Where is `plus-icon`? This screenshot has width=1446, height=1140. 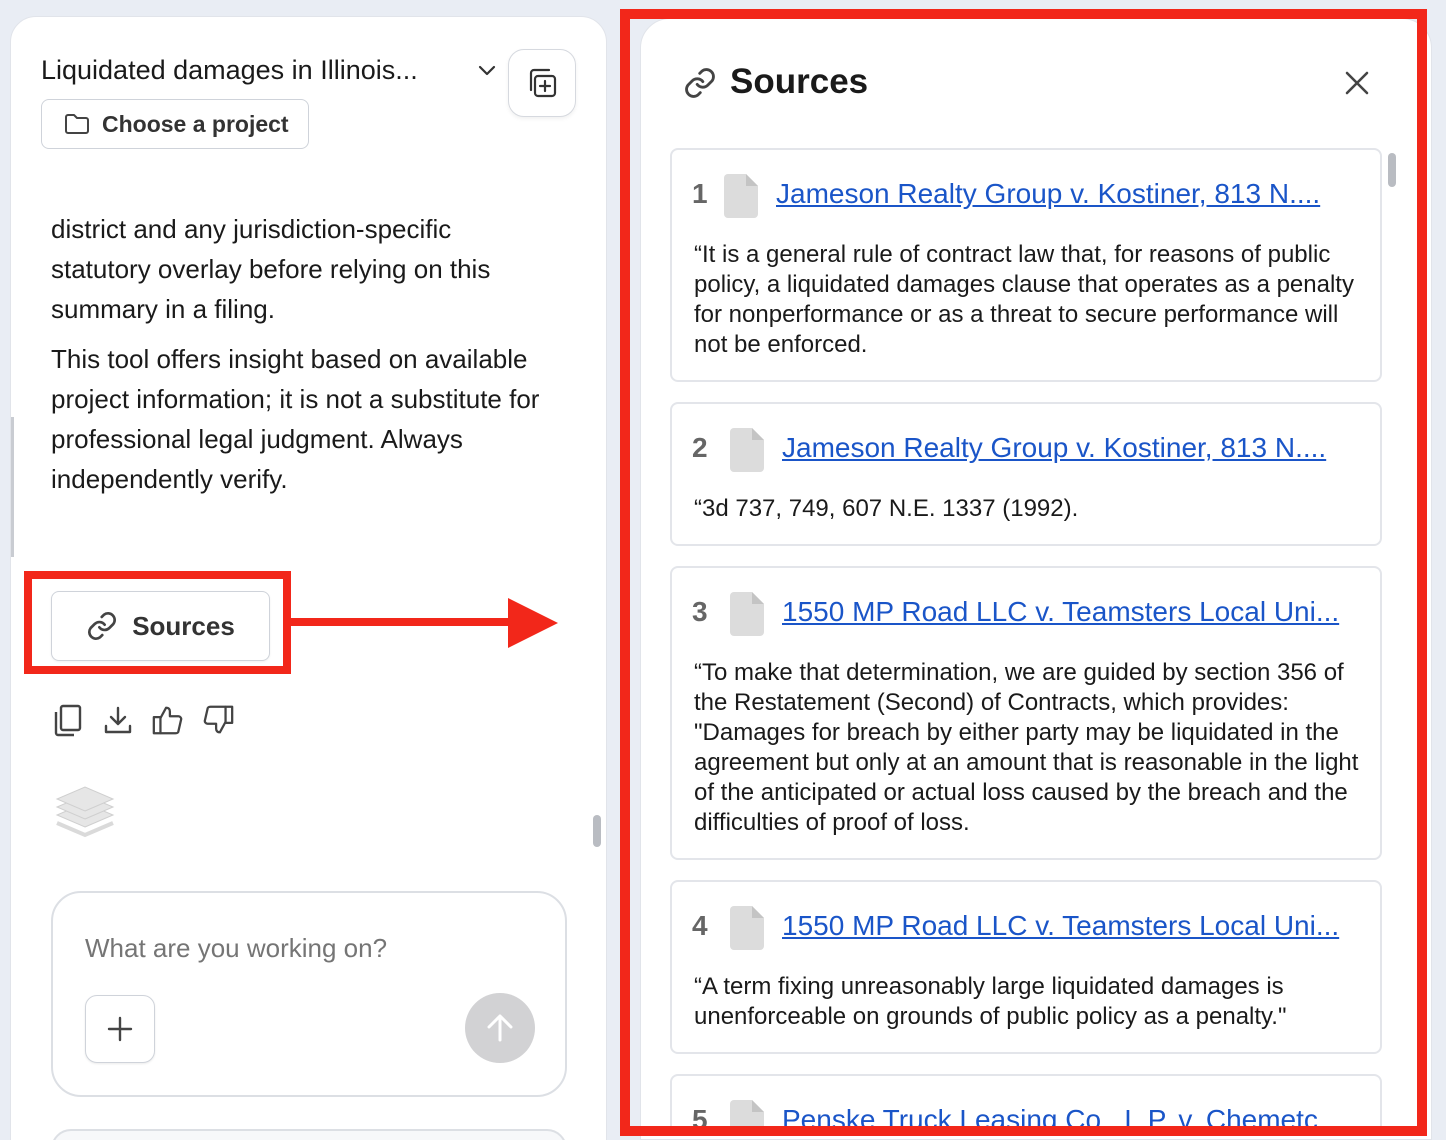
plus-icon is located at coordinates (120, 1029).